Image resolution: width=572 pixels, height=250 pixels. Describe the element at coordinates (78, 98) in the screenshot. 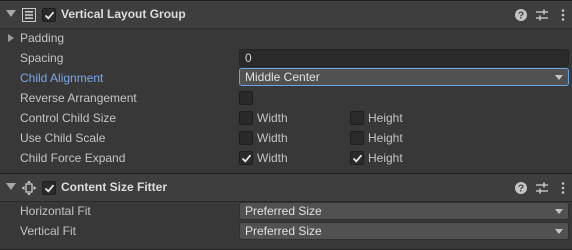

I see `reverse-arrangement-label: Reverse Arrangement` at that location.